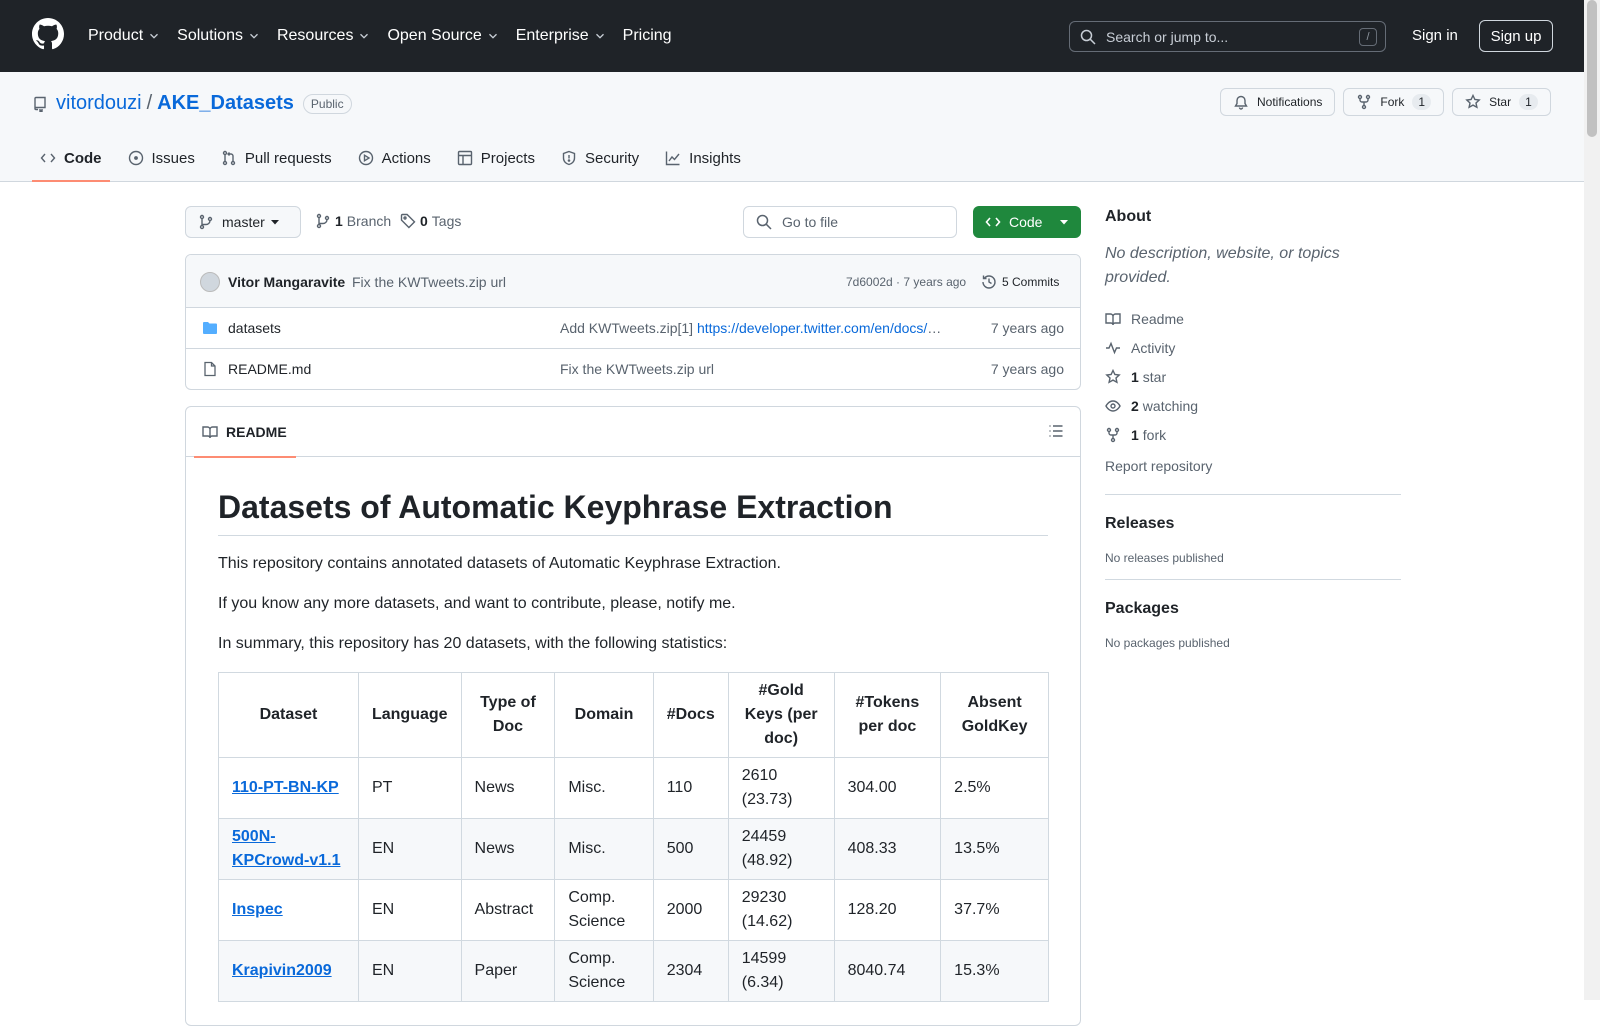 This screenshot has width=1600, height=1026. What do you see at coordinates (1056, 431) in the screenshot?
I see `table-of-contents-icon` at bounding box center [1056, 431].